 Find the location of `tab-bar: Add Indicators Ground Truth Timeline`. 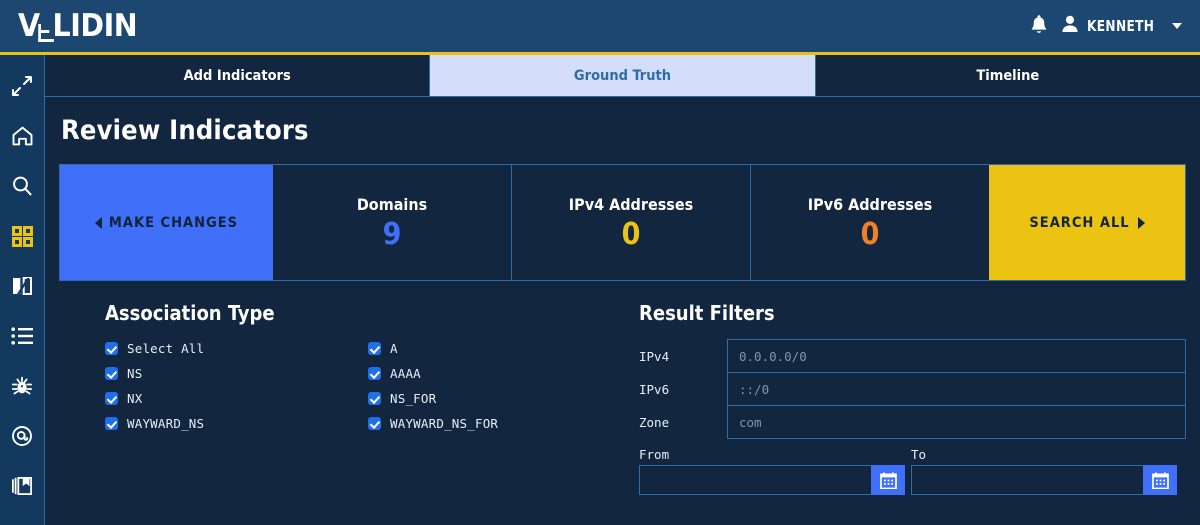

tab-bar: Add Indicators Ground Truth Timeline is located at coordinates (622, 76).